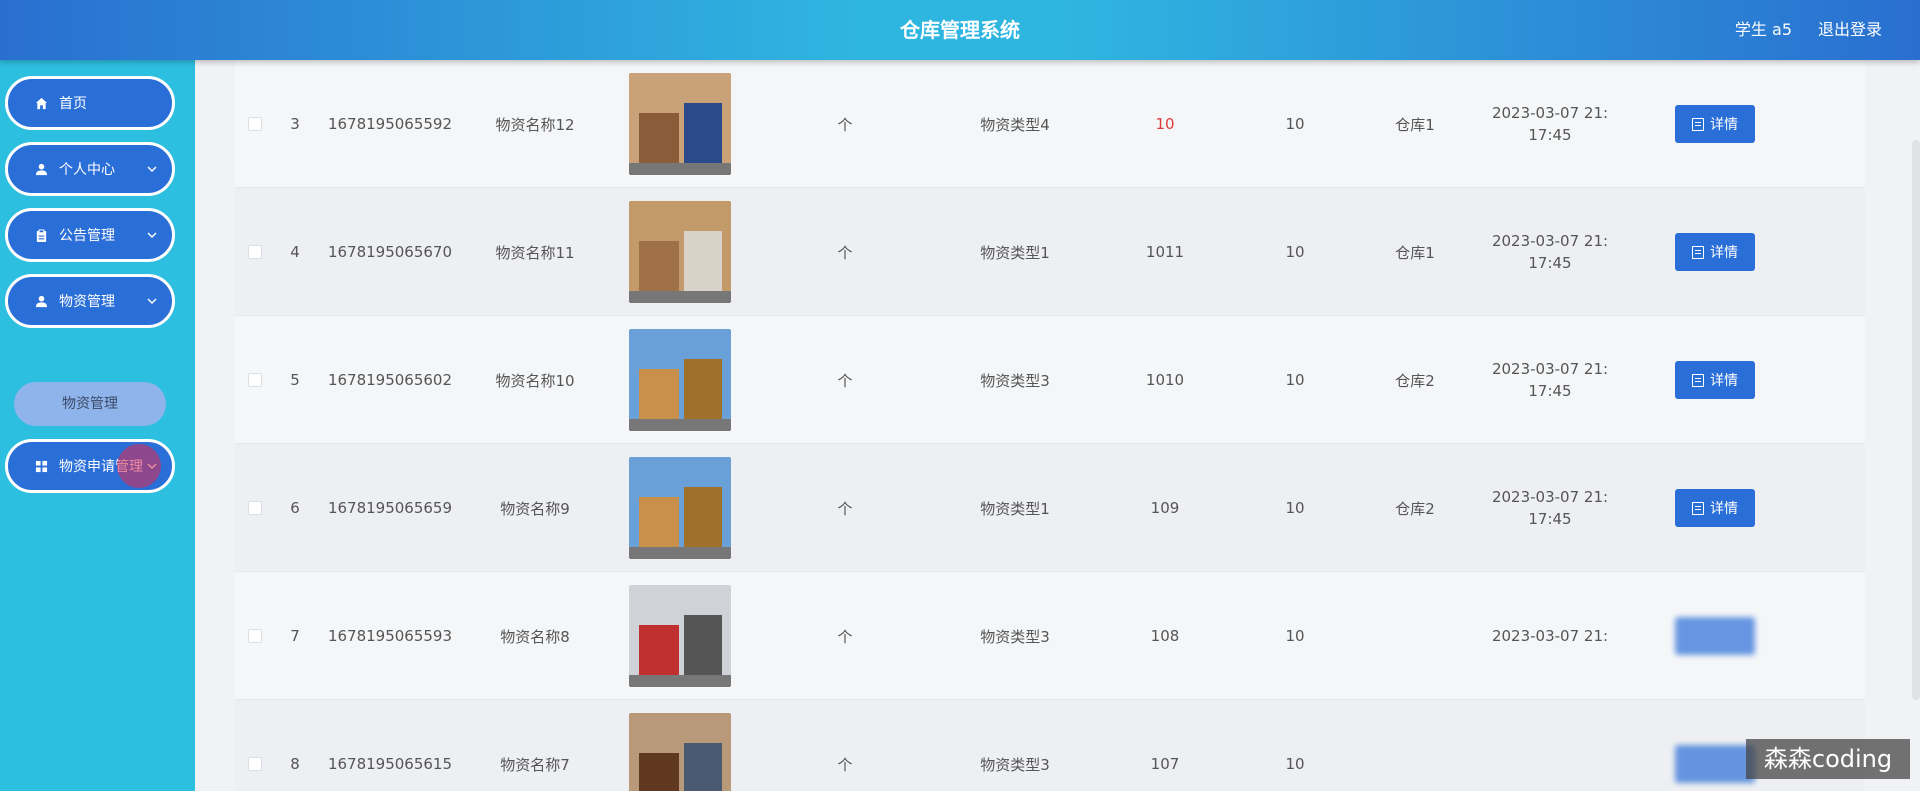 This screenshot has width=1920, height=791. I want to click on material-type: 物资类型3, so click(1015, 636).